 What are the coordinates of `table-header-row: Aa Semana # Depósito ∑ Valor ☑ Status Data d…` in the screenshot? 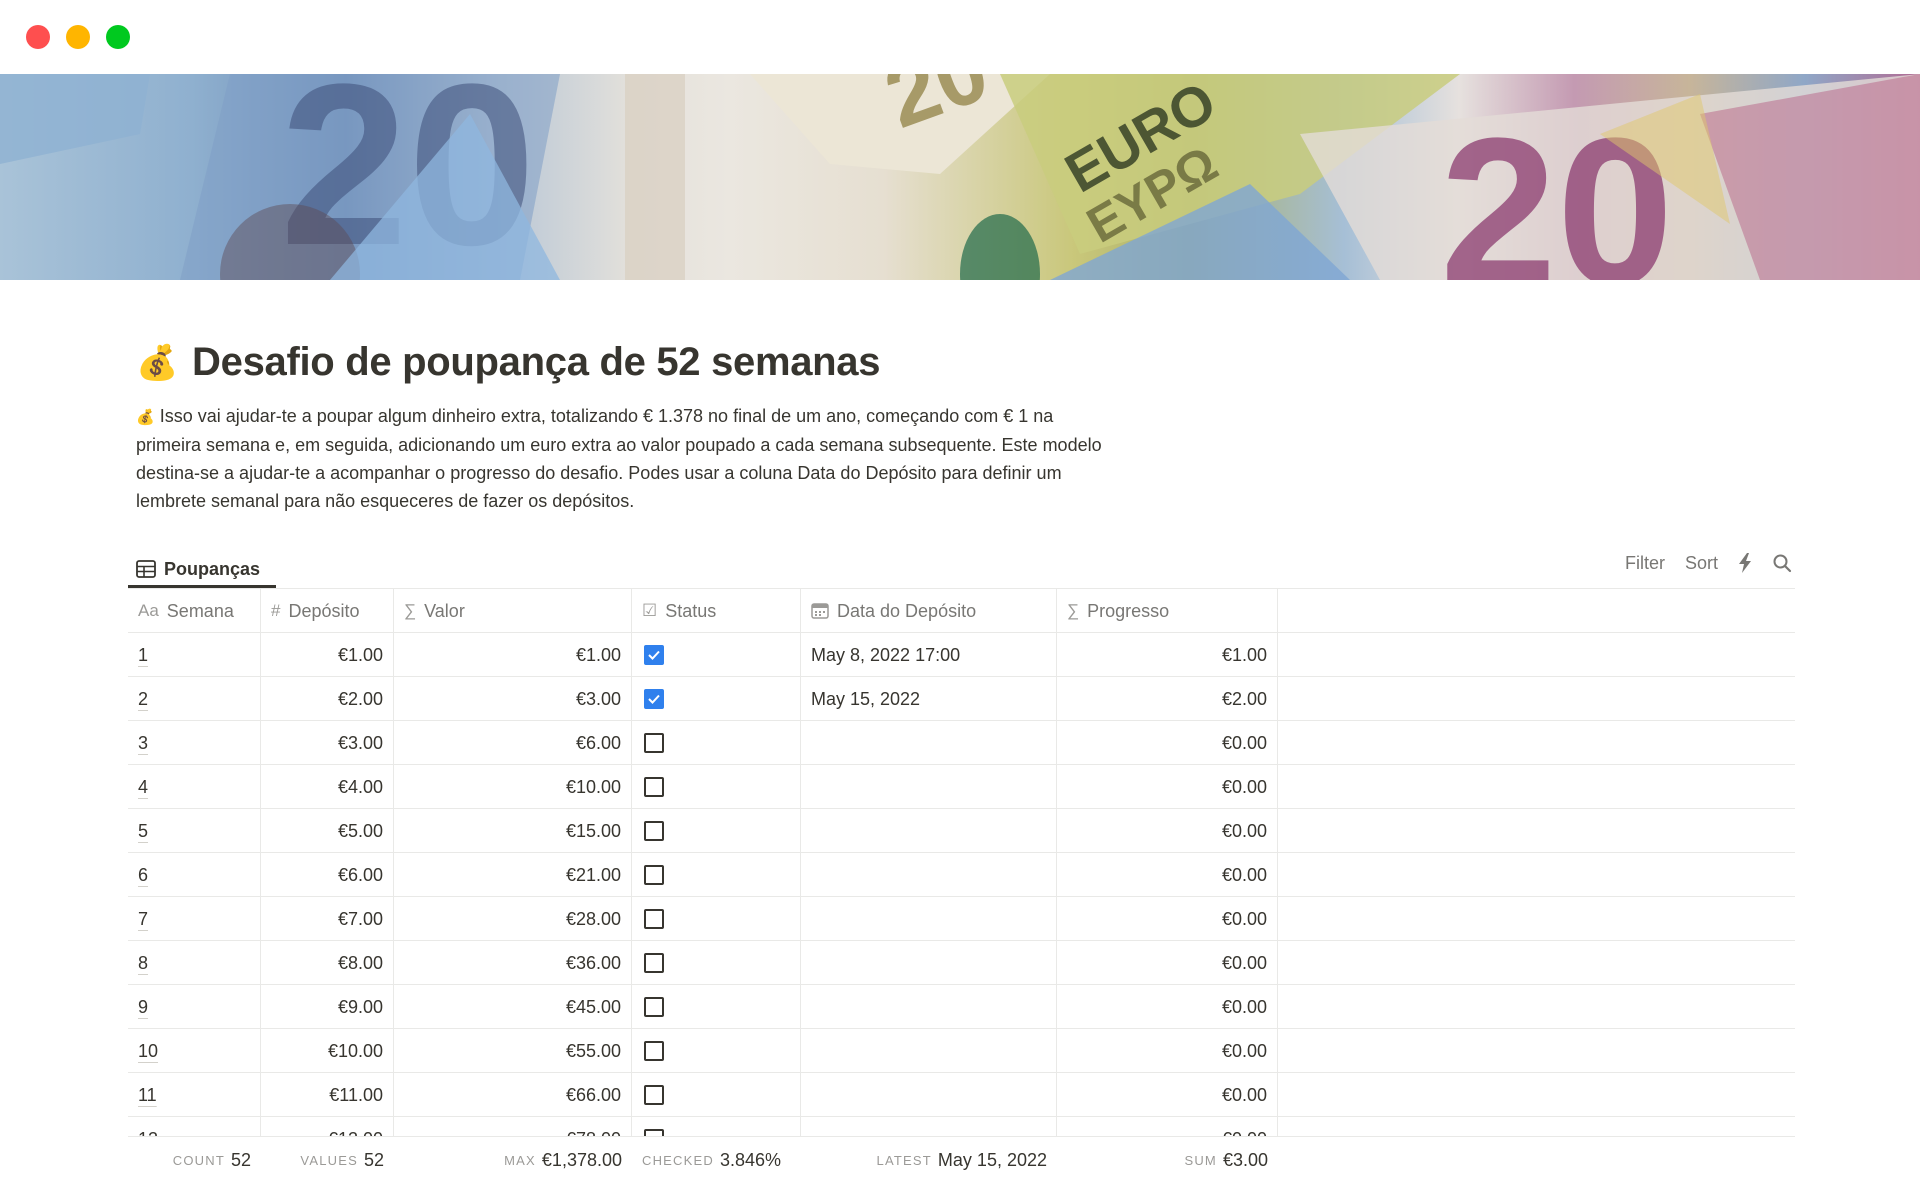 It's located at (961, 610).